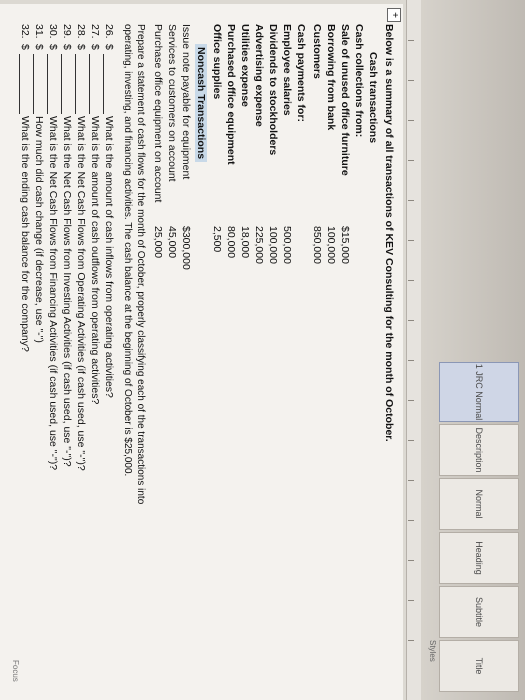 The width and height of the screenshot is (525, 700). I want to click on style-description-label: Description, so click(479, 450).